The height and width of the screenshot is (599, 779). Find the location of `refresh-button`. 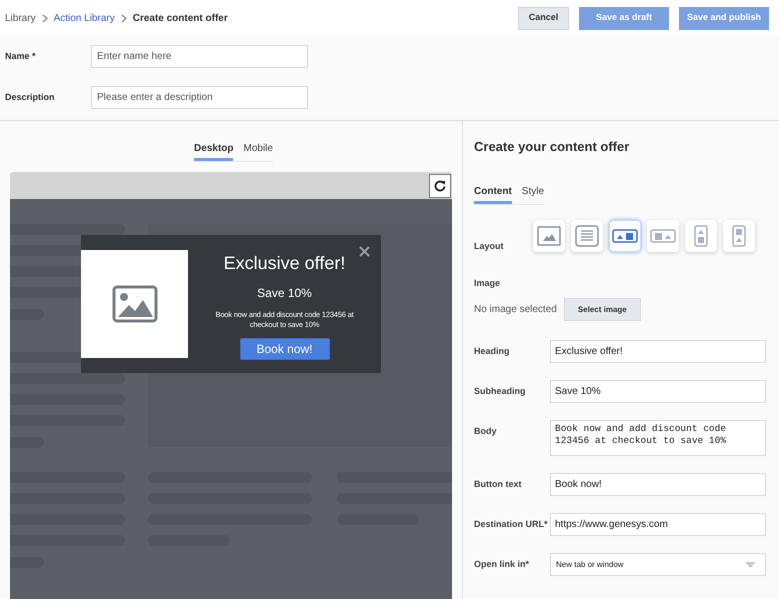

refresh-button is located at coordinates (440, 186).